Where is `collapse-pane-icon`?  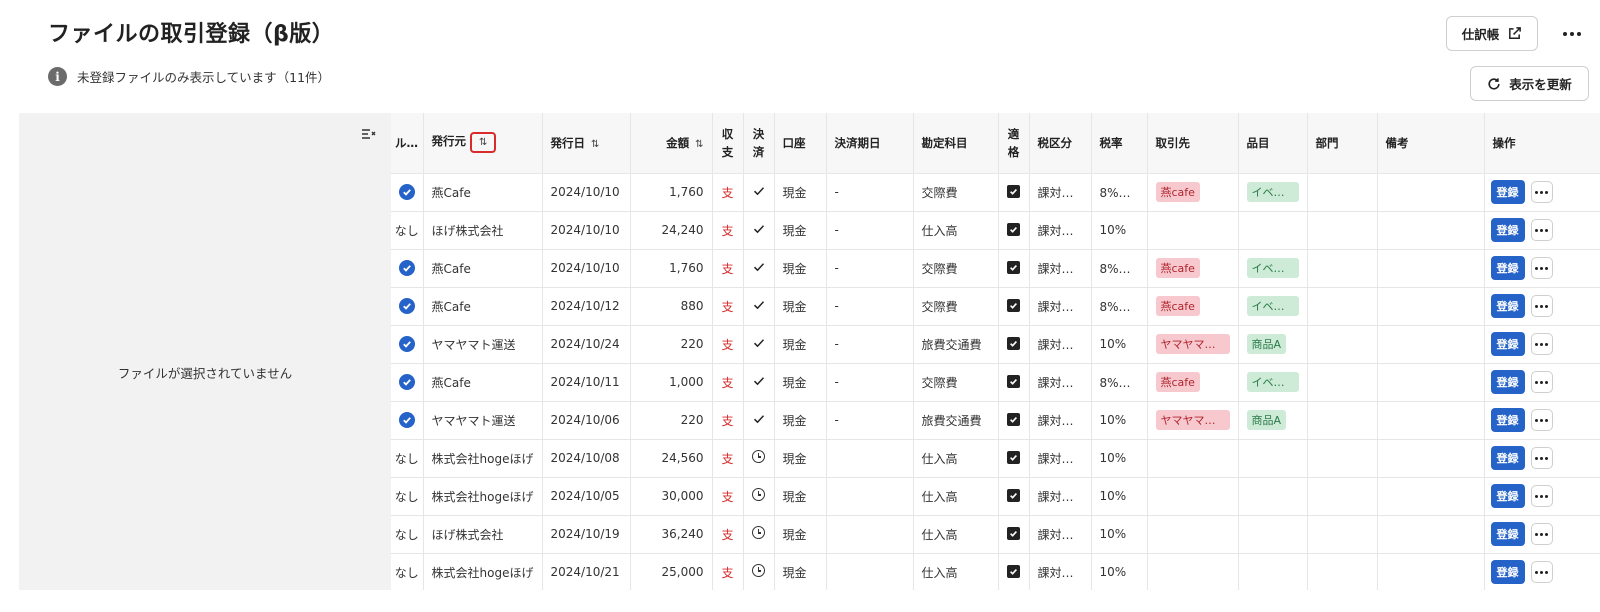
collapse-pane-icon is located at coordinates (369, 134).